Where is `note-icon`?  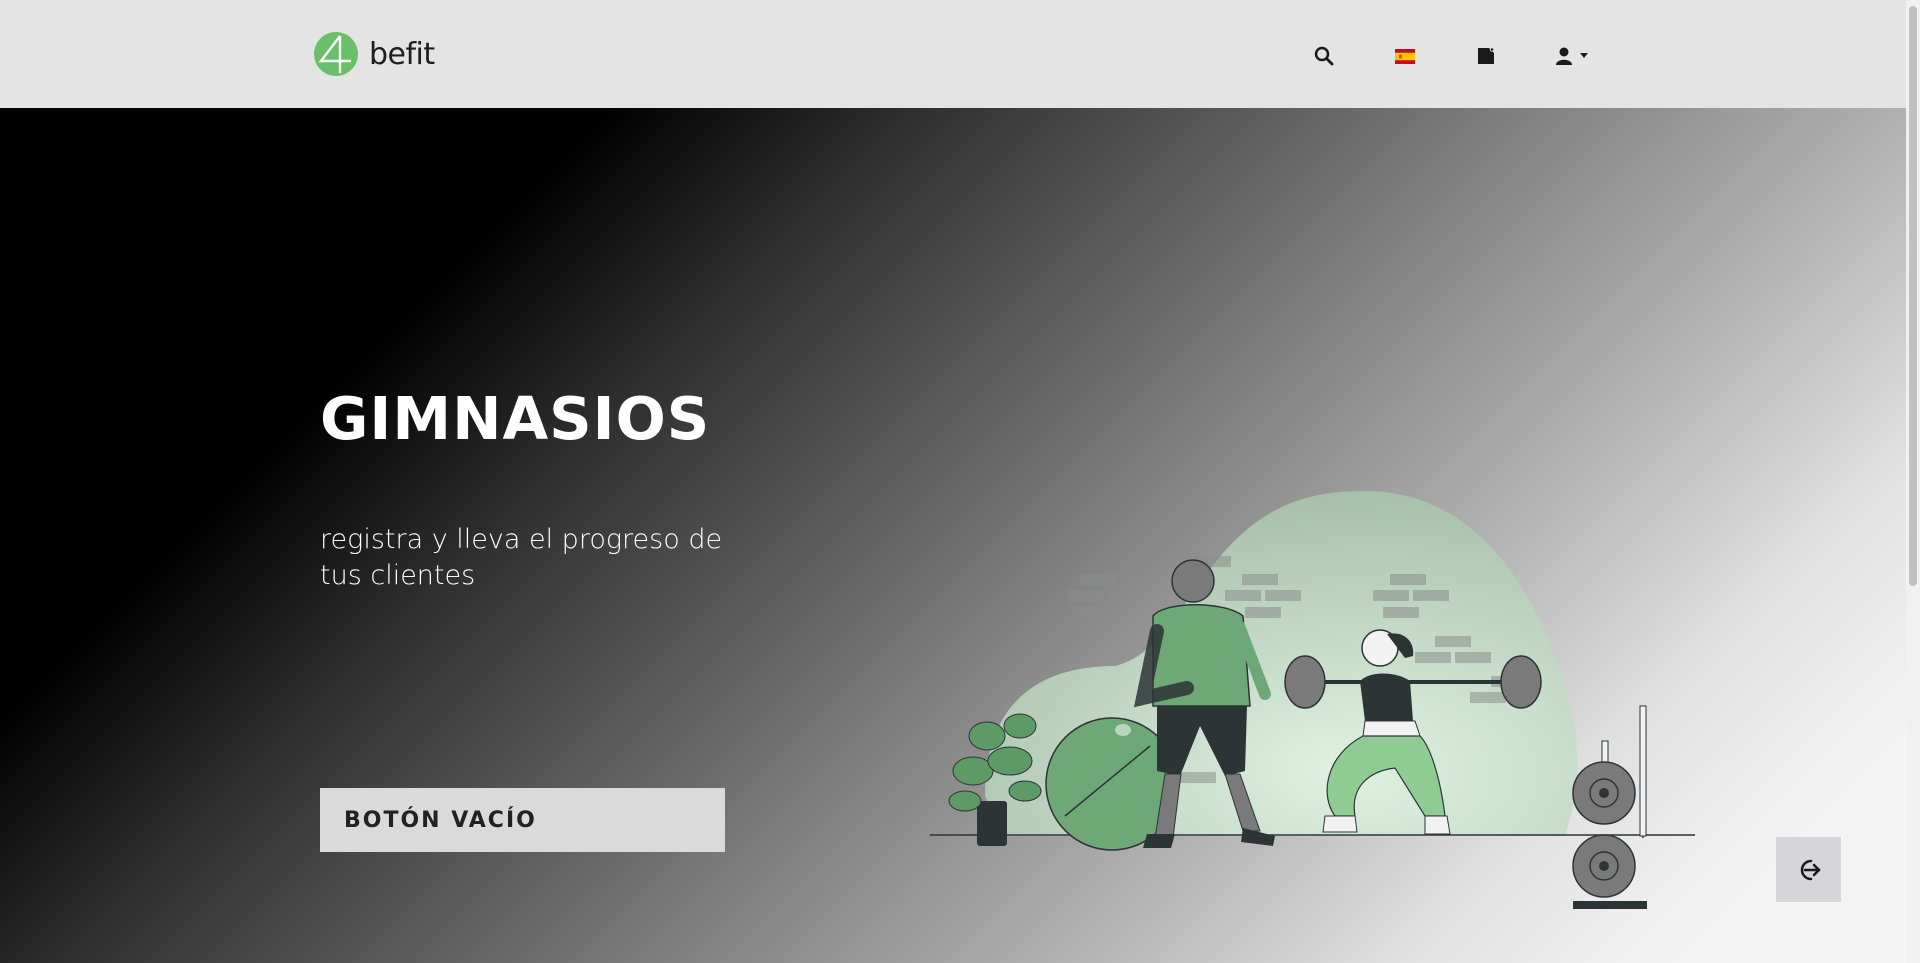
note-icon is located at coordinates (1486, 55).